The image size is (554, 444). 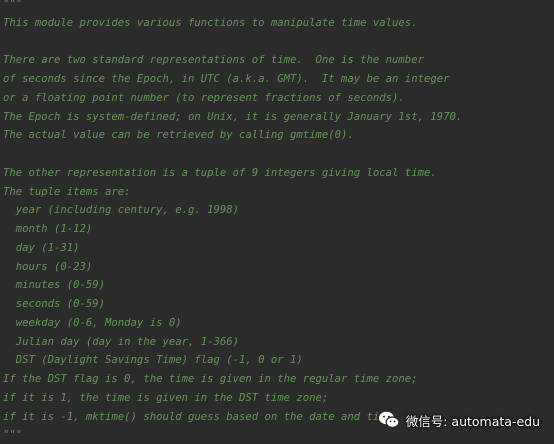 I want to click on code-line: Julian day (day in the year, 1-366), so click(x=121, y=341).